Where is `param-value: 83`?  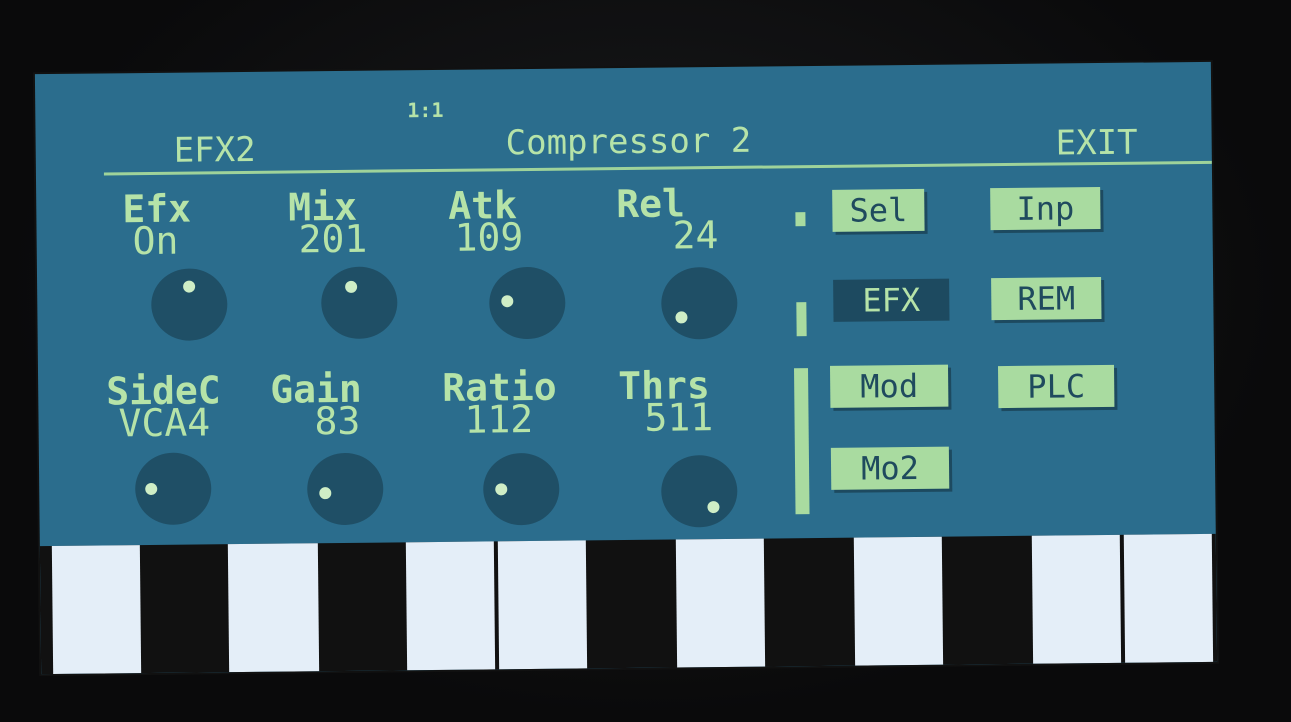 param-value: 83 is located at coordinates (337, 421).